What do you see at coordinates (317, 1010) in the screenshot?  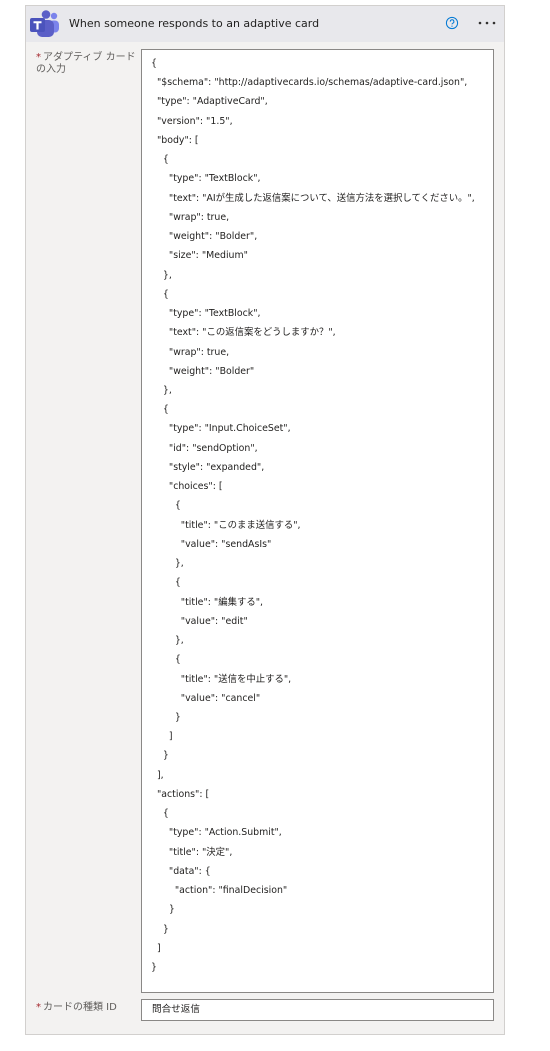 I see `card-type-id-input: 問合せ返信` at bounding box center [317, 1010].